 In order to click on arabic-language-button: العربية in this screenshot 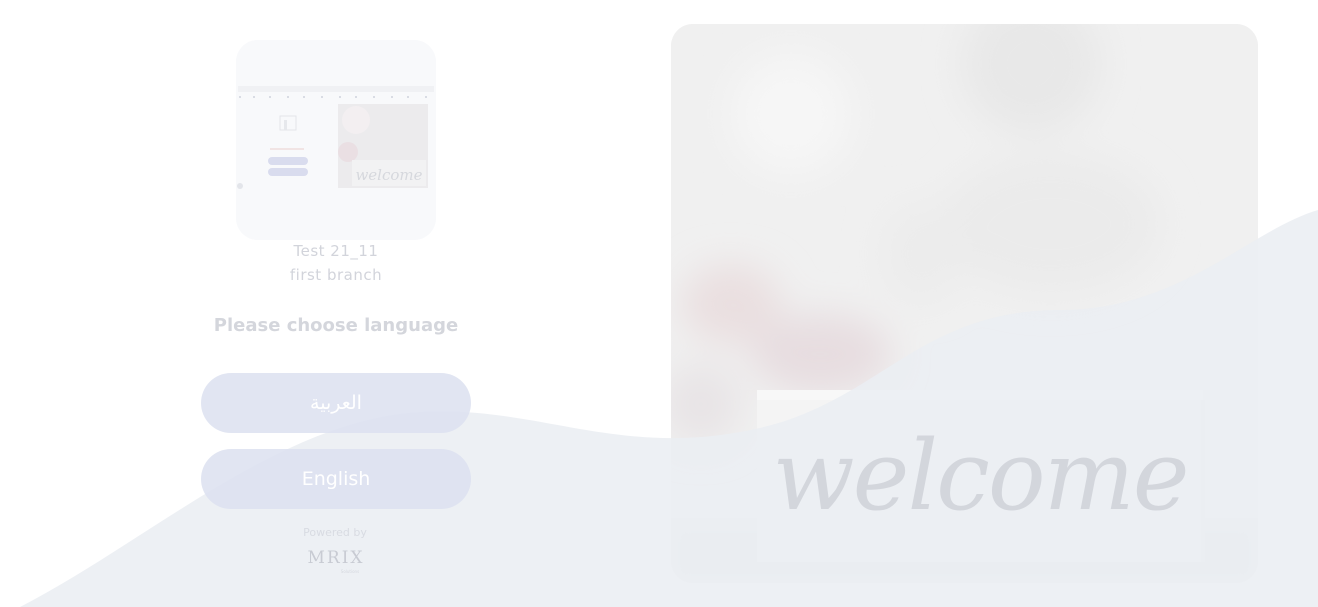, I will do `click(336, 403)`.